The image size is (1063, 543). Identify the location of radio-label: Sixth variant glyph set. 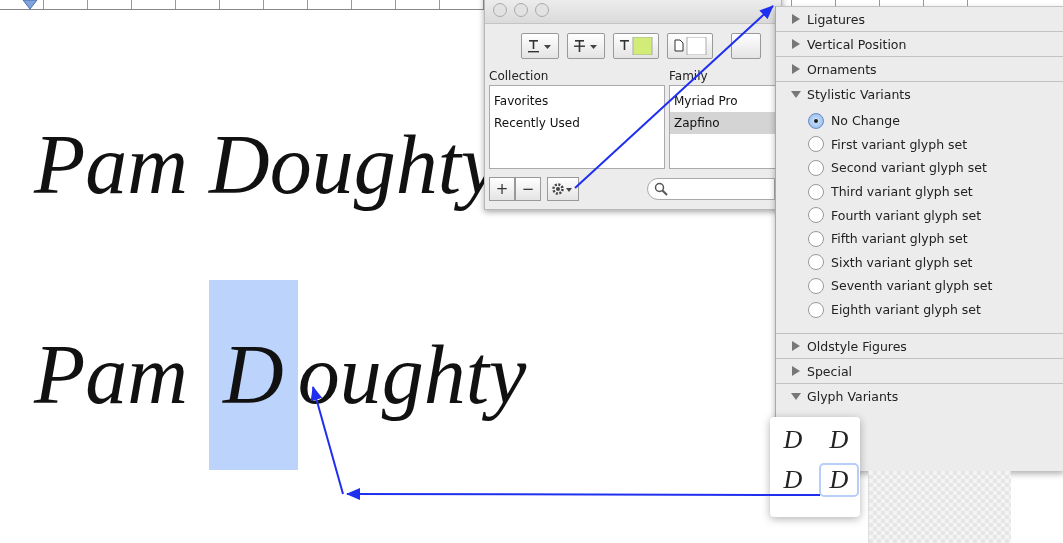
(902, 262).